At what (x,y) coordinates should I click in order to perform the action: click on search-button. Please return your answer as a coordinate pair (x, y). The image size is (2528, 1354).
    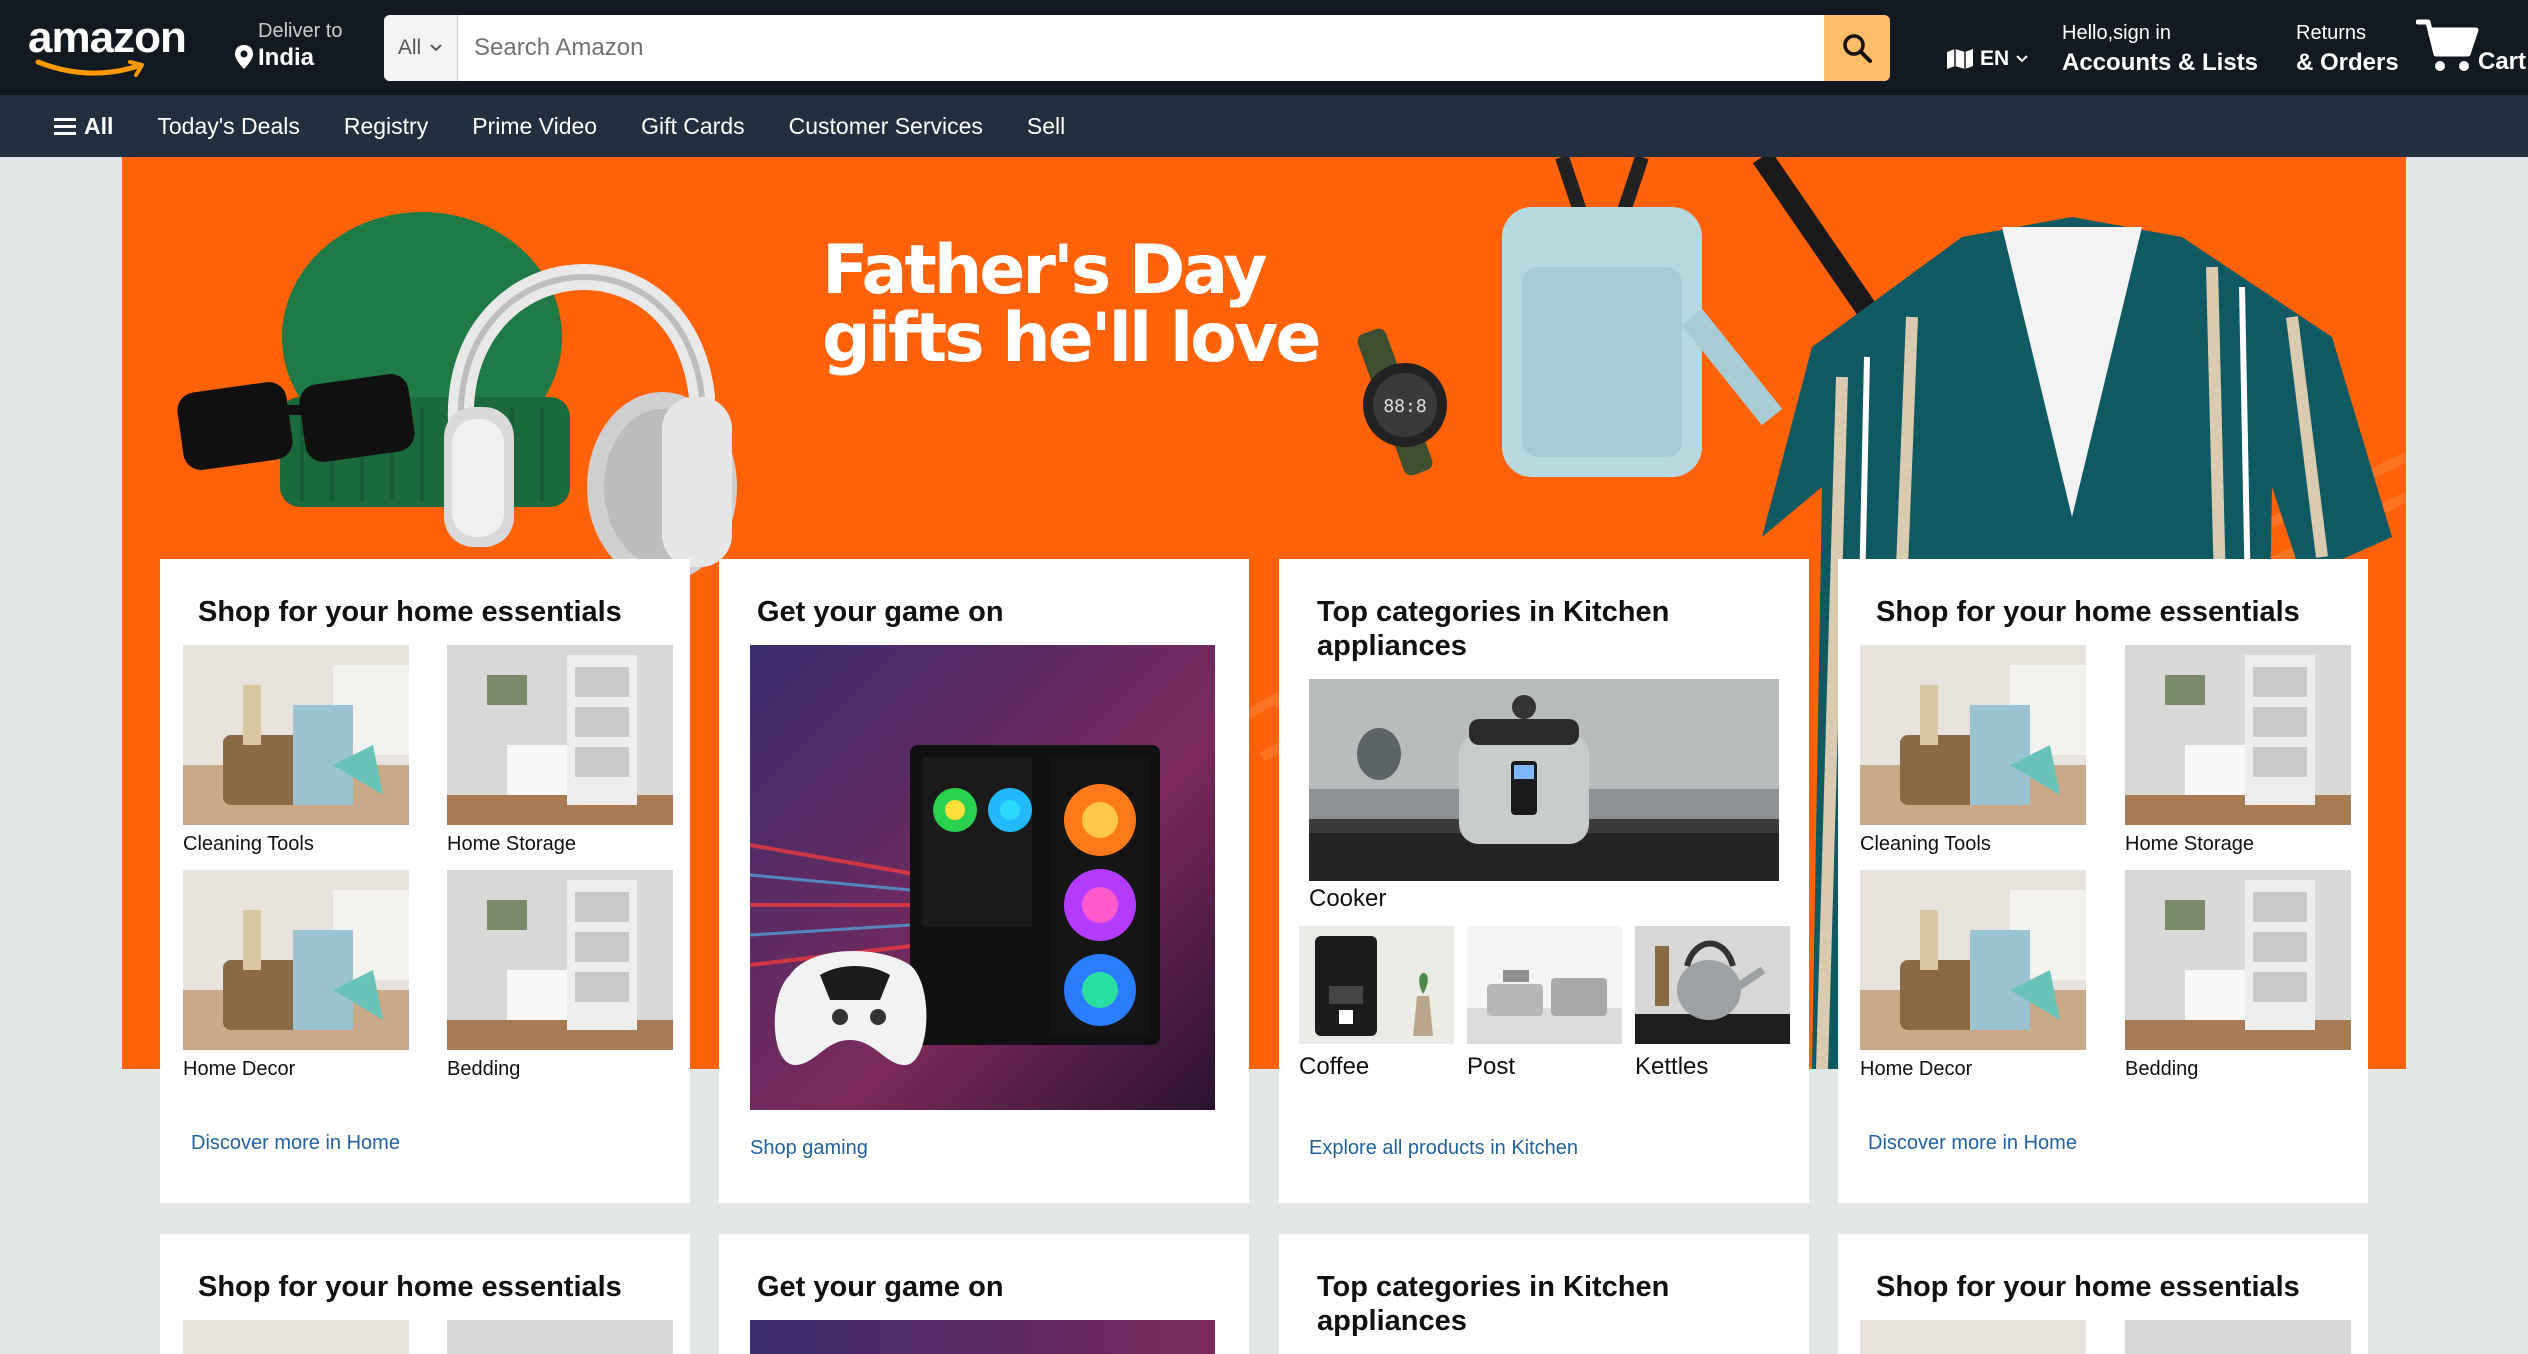
    Looking at the image, I should click on (1857, 48).